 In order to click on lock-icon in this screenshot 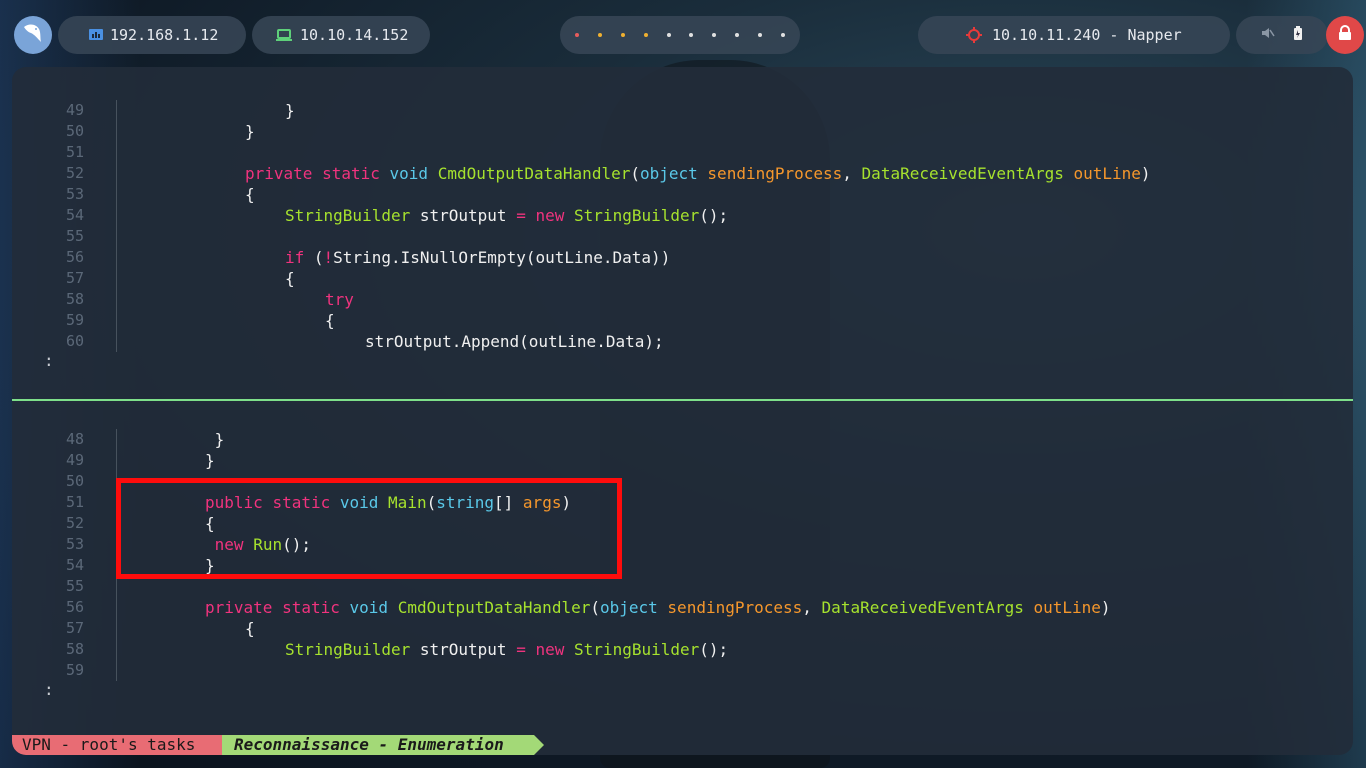, I will do `click(1345, 35)`.